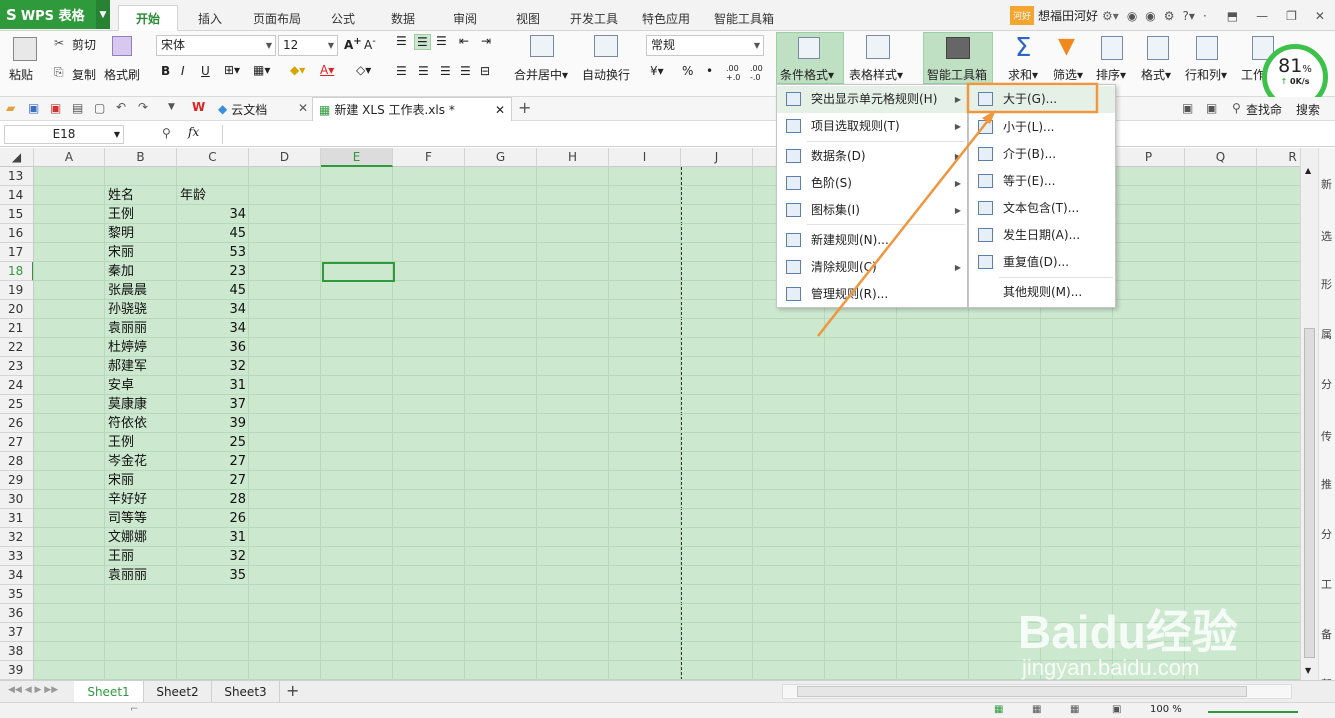 The image size is (1335, 718). I want to click on watermark-url: jingyan.baidu.com, so click(1111, 667).